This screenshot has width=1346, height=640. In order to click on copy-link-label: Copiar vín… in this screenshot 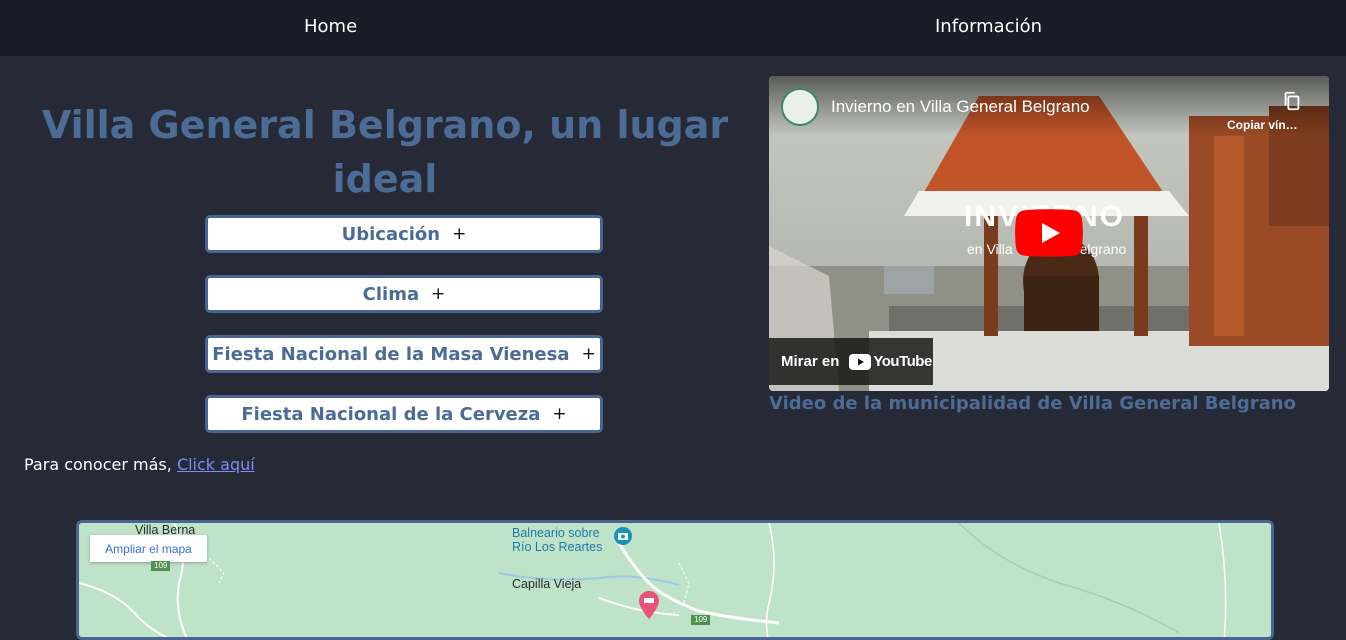, I will do `click(1262, 125)`.